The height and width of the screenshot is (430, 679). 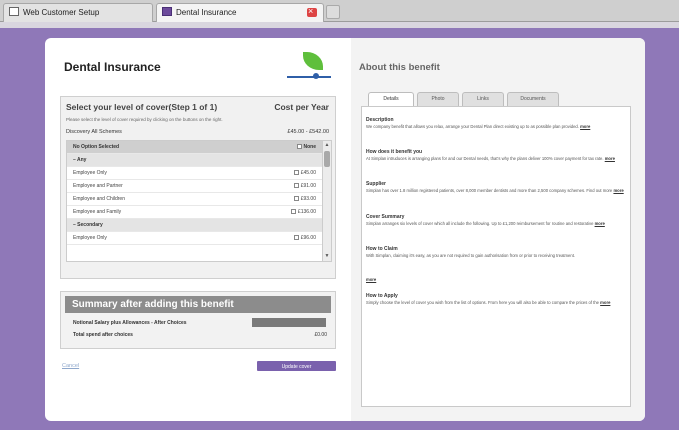 What do you see at coordinates (313, 61) in the screenshot?
I see `leaf-icon` at bounding box center [313, 61].